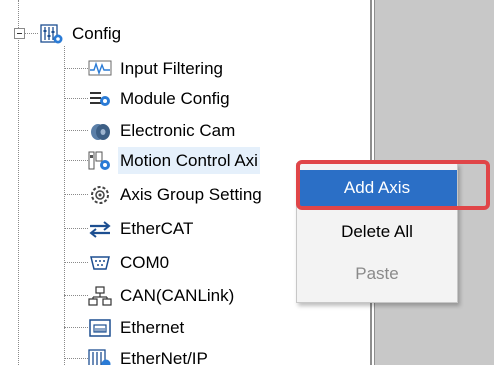  I want to click on ethernet-icon, so click(100, 328).